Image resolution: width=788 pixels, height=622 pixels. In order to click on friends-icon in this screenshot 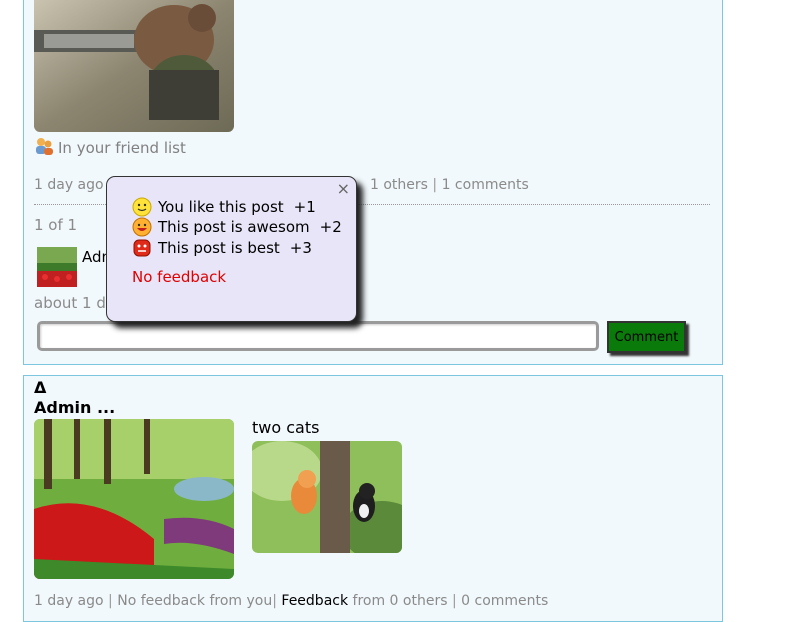, I will do `click(44, 148)`.